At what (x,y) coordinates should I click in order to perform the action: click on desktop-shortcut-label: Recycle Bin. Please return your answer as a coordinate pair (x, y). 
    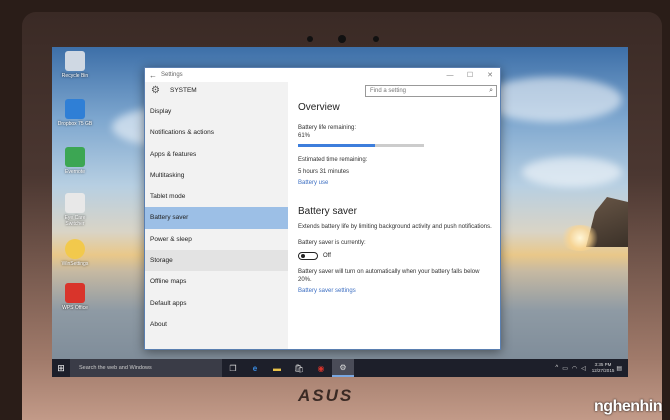
    Looking at the image, I should click on (75, 76).